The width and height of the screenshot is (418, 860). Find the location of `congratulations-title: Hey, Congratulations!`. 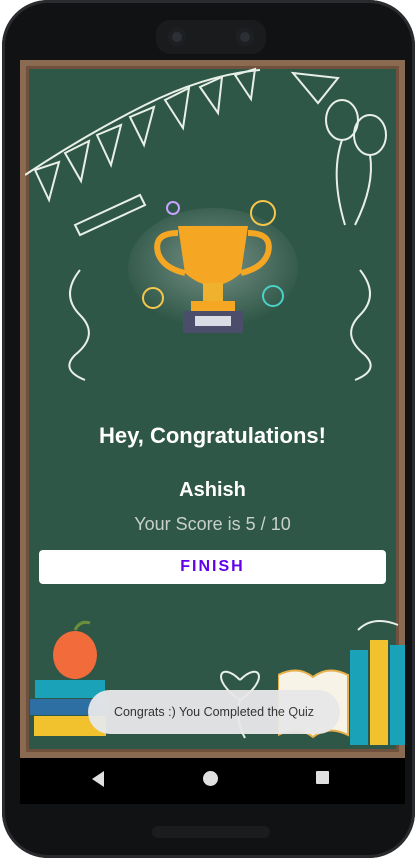

congratulations-title: Hey, Congratulations! is located at coordinates (212, 435).